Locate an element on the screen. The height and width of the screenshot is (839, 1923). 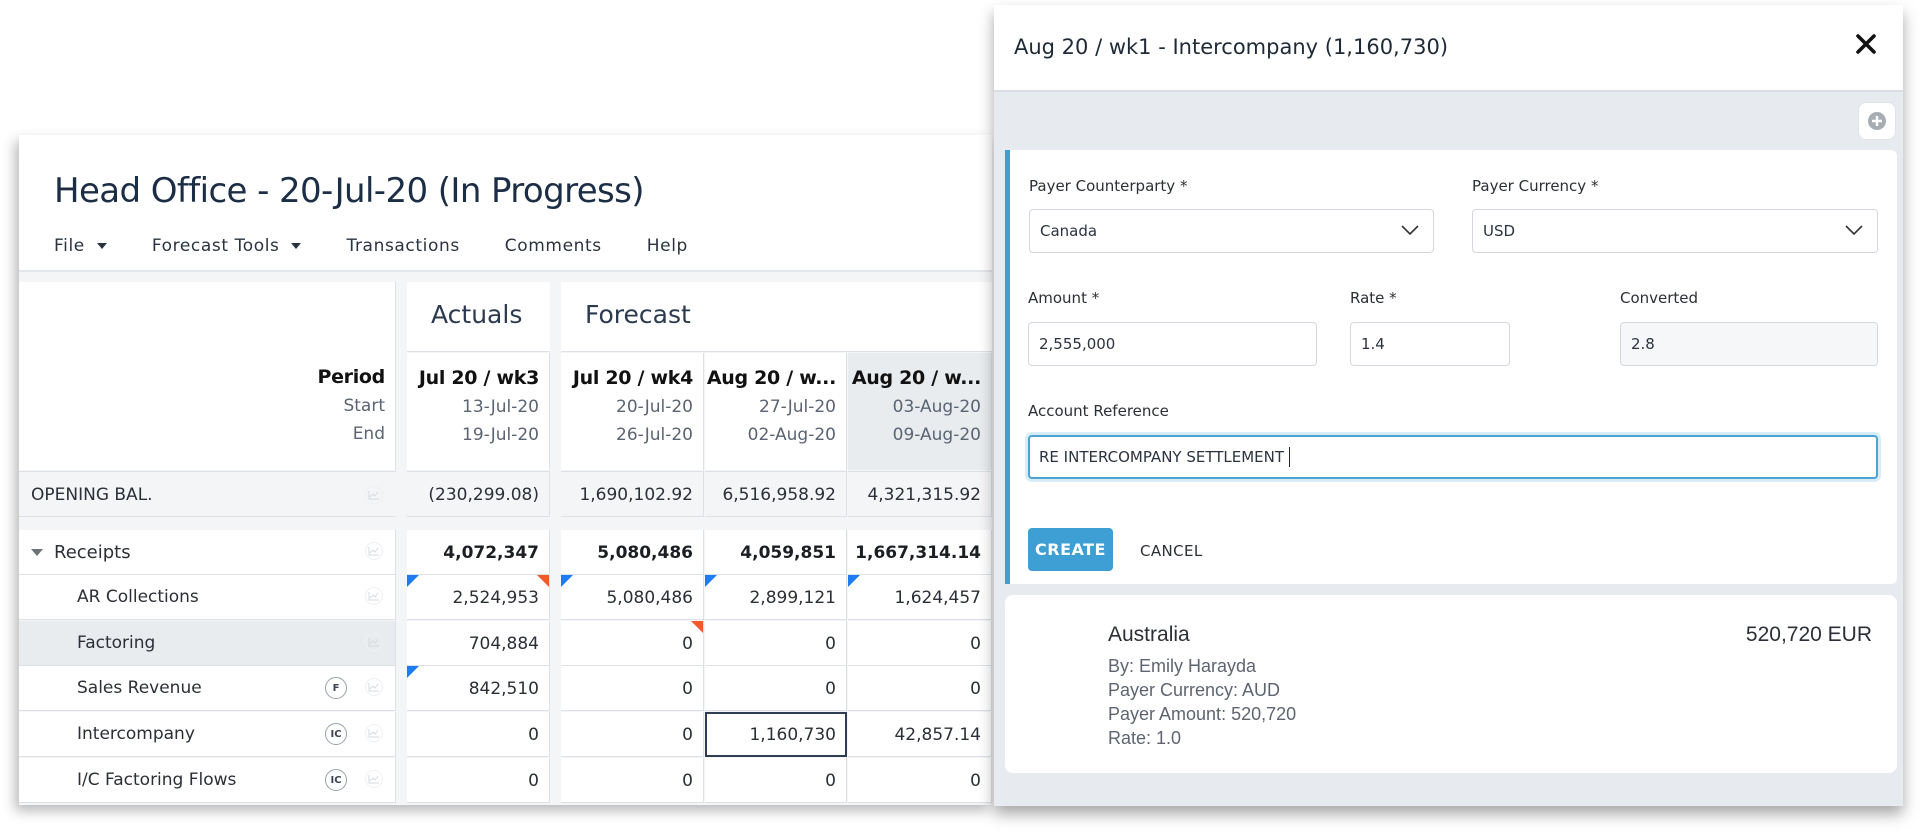
amount-input: 2,555,000 is located at coordinates (1172, 344).